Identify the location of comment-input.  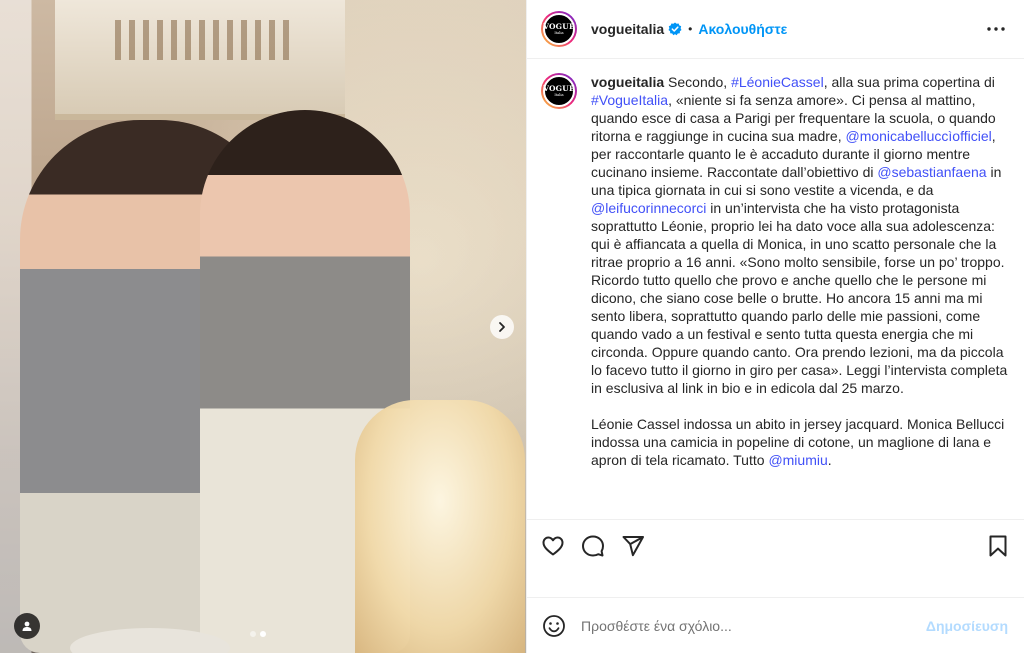
(753, 625).